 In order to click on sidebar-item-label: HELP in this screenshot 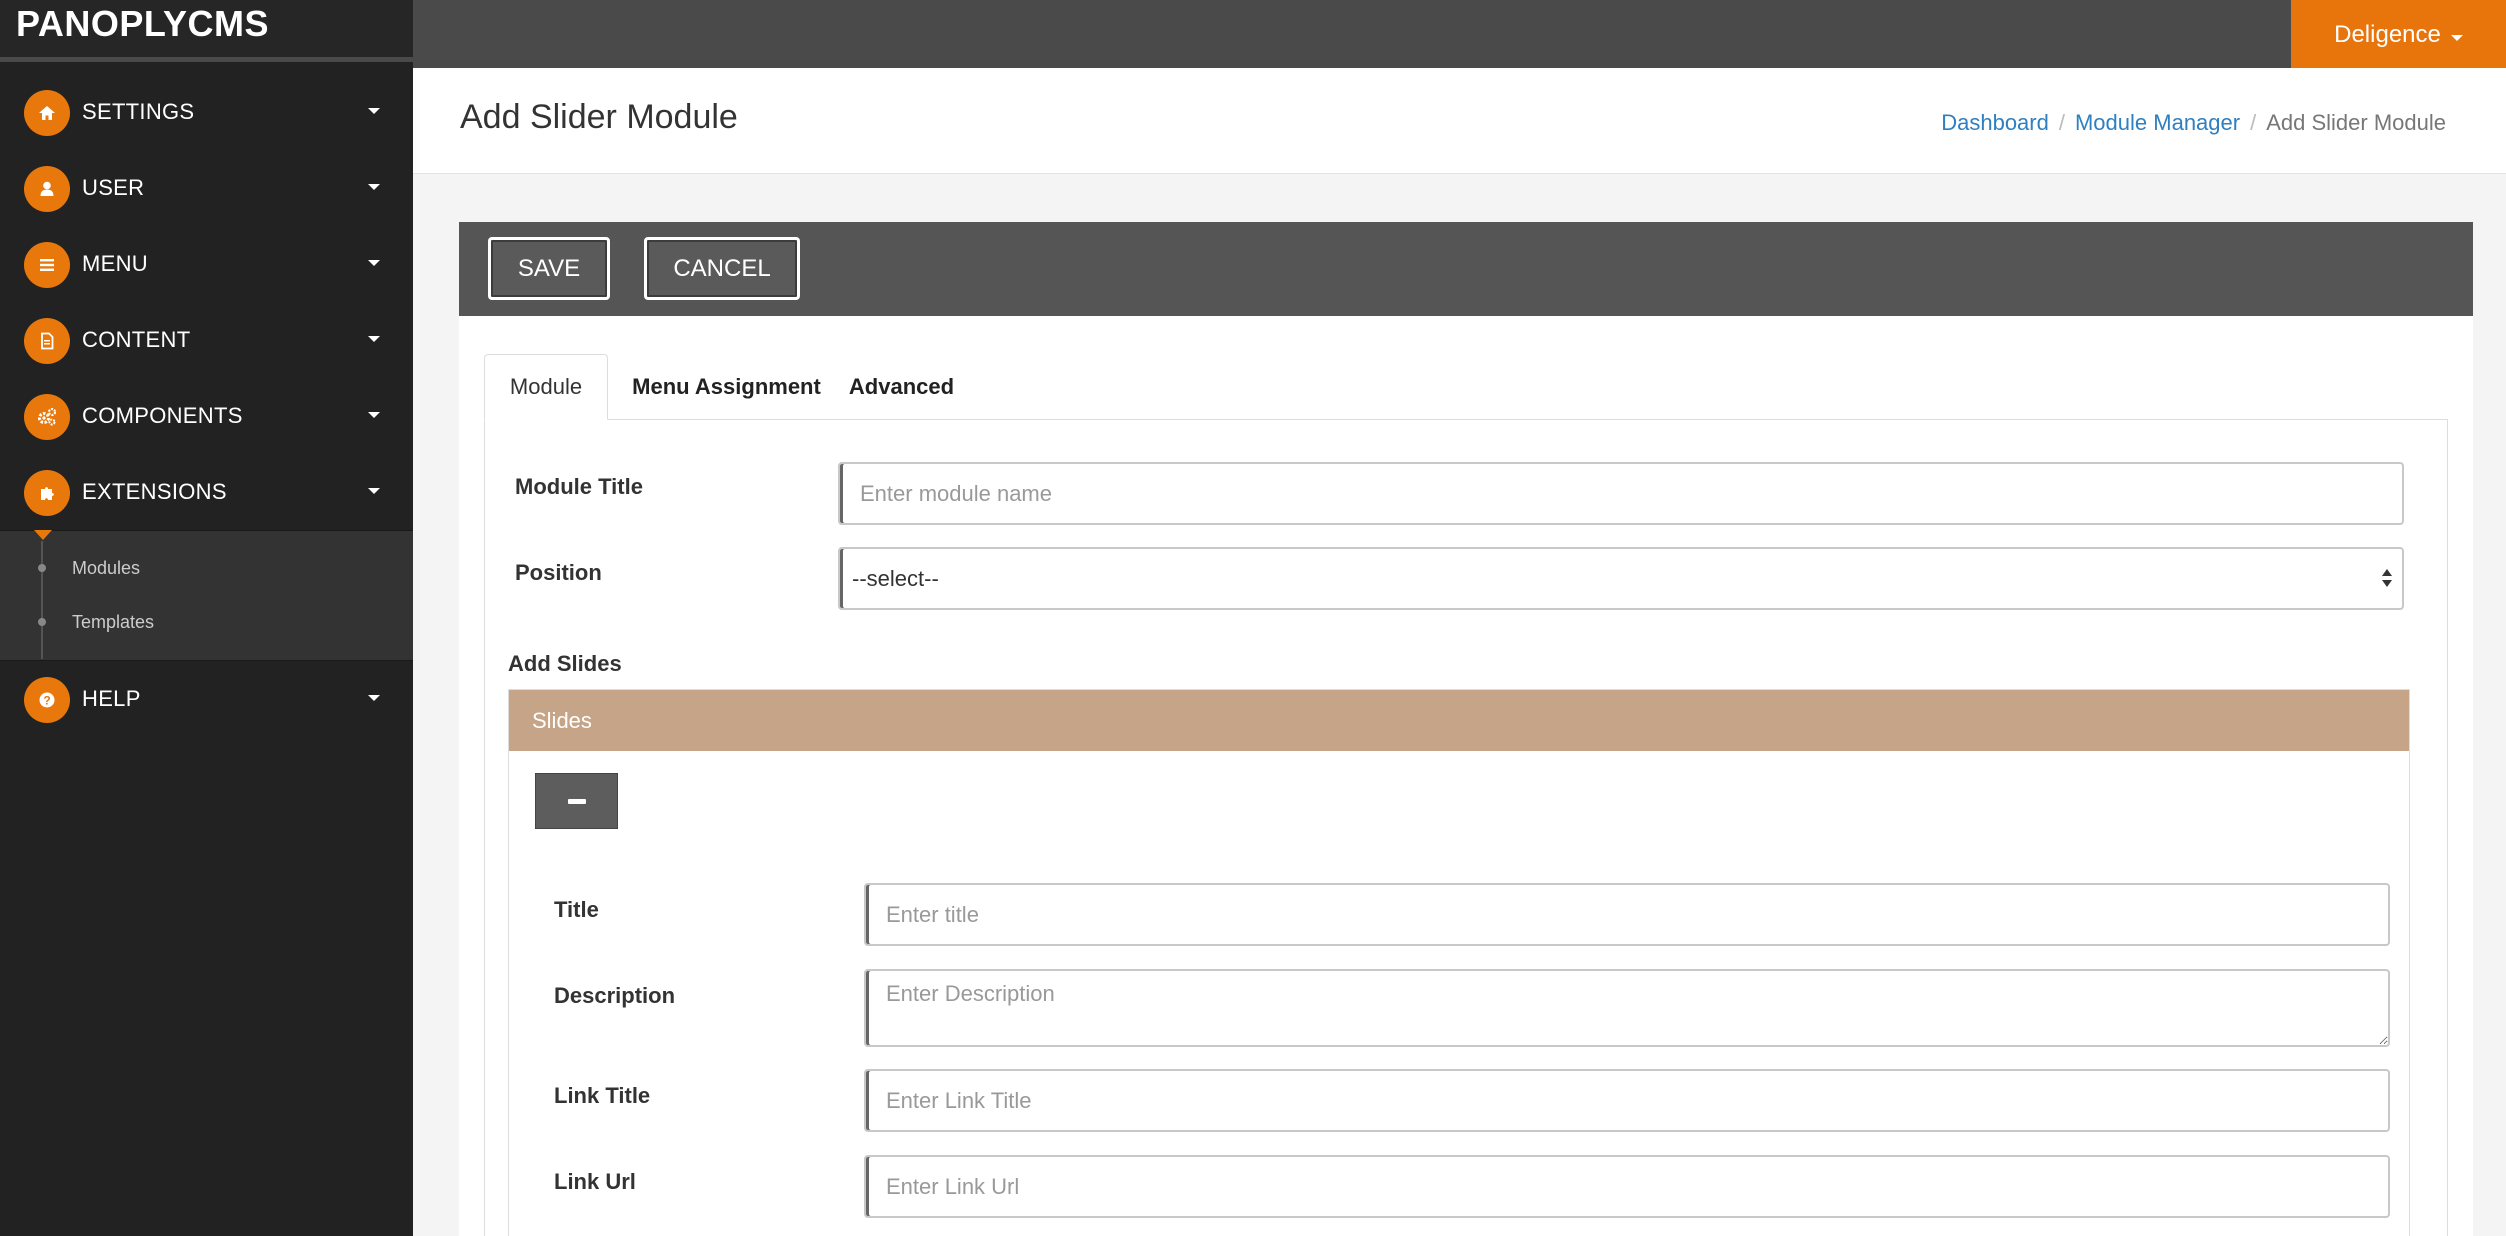, I will do `click(111, 698)`.